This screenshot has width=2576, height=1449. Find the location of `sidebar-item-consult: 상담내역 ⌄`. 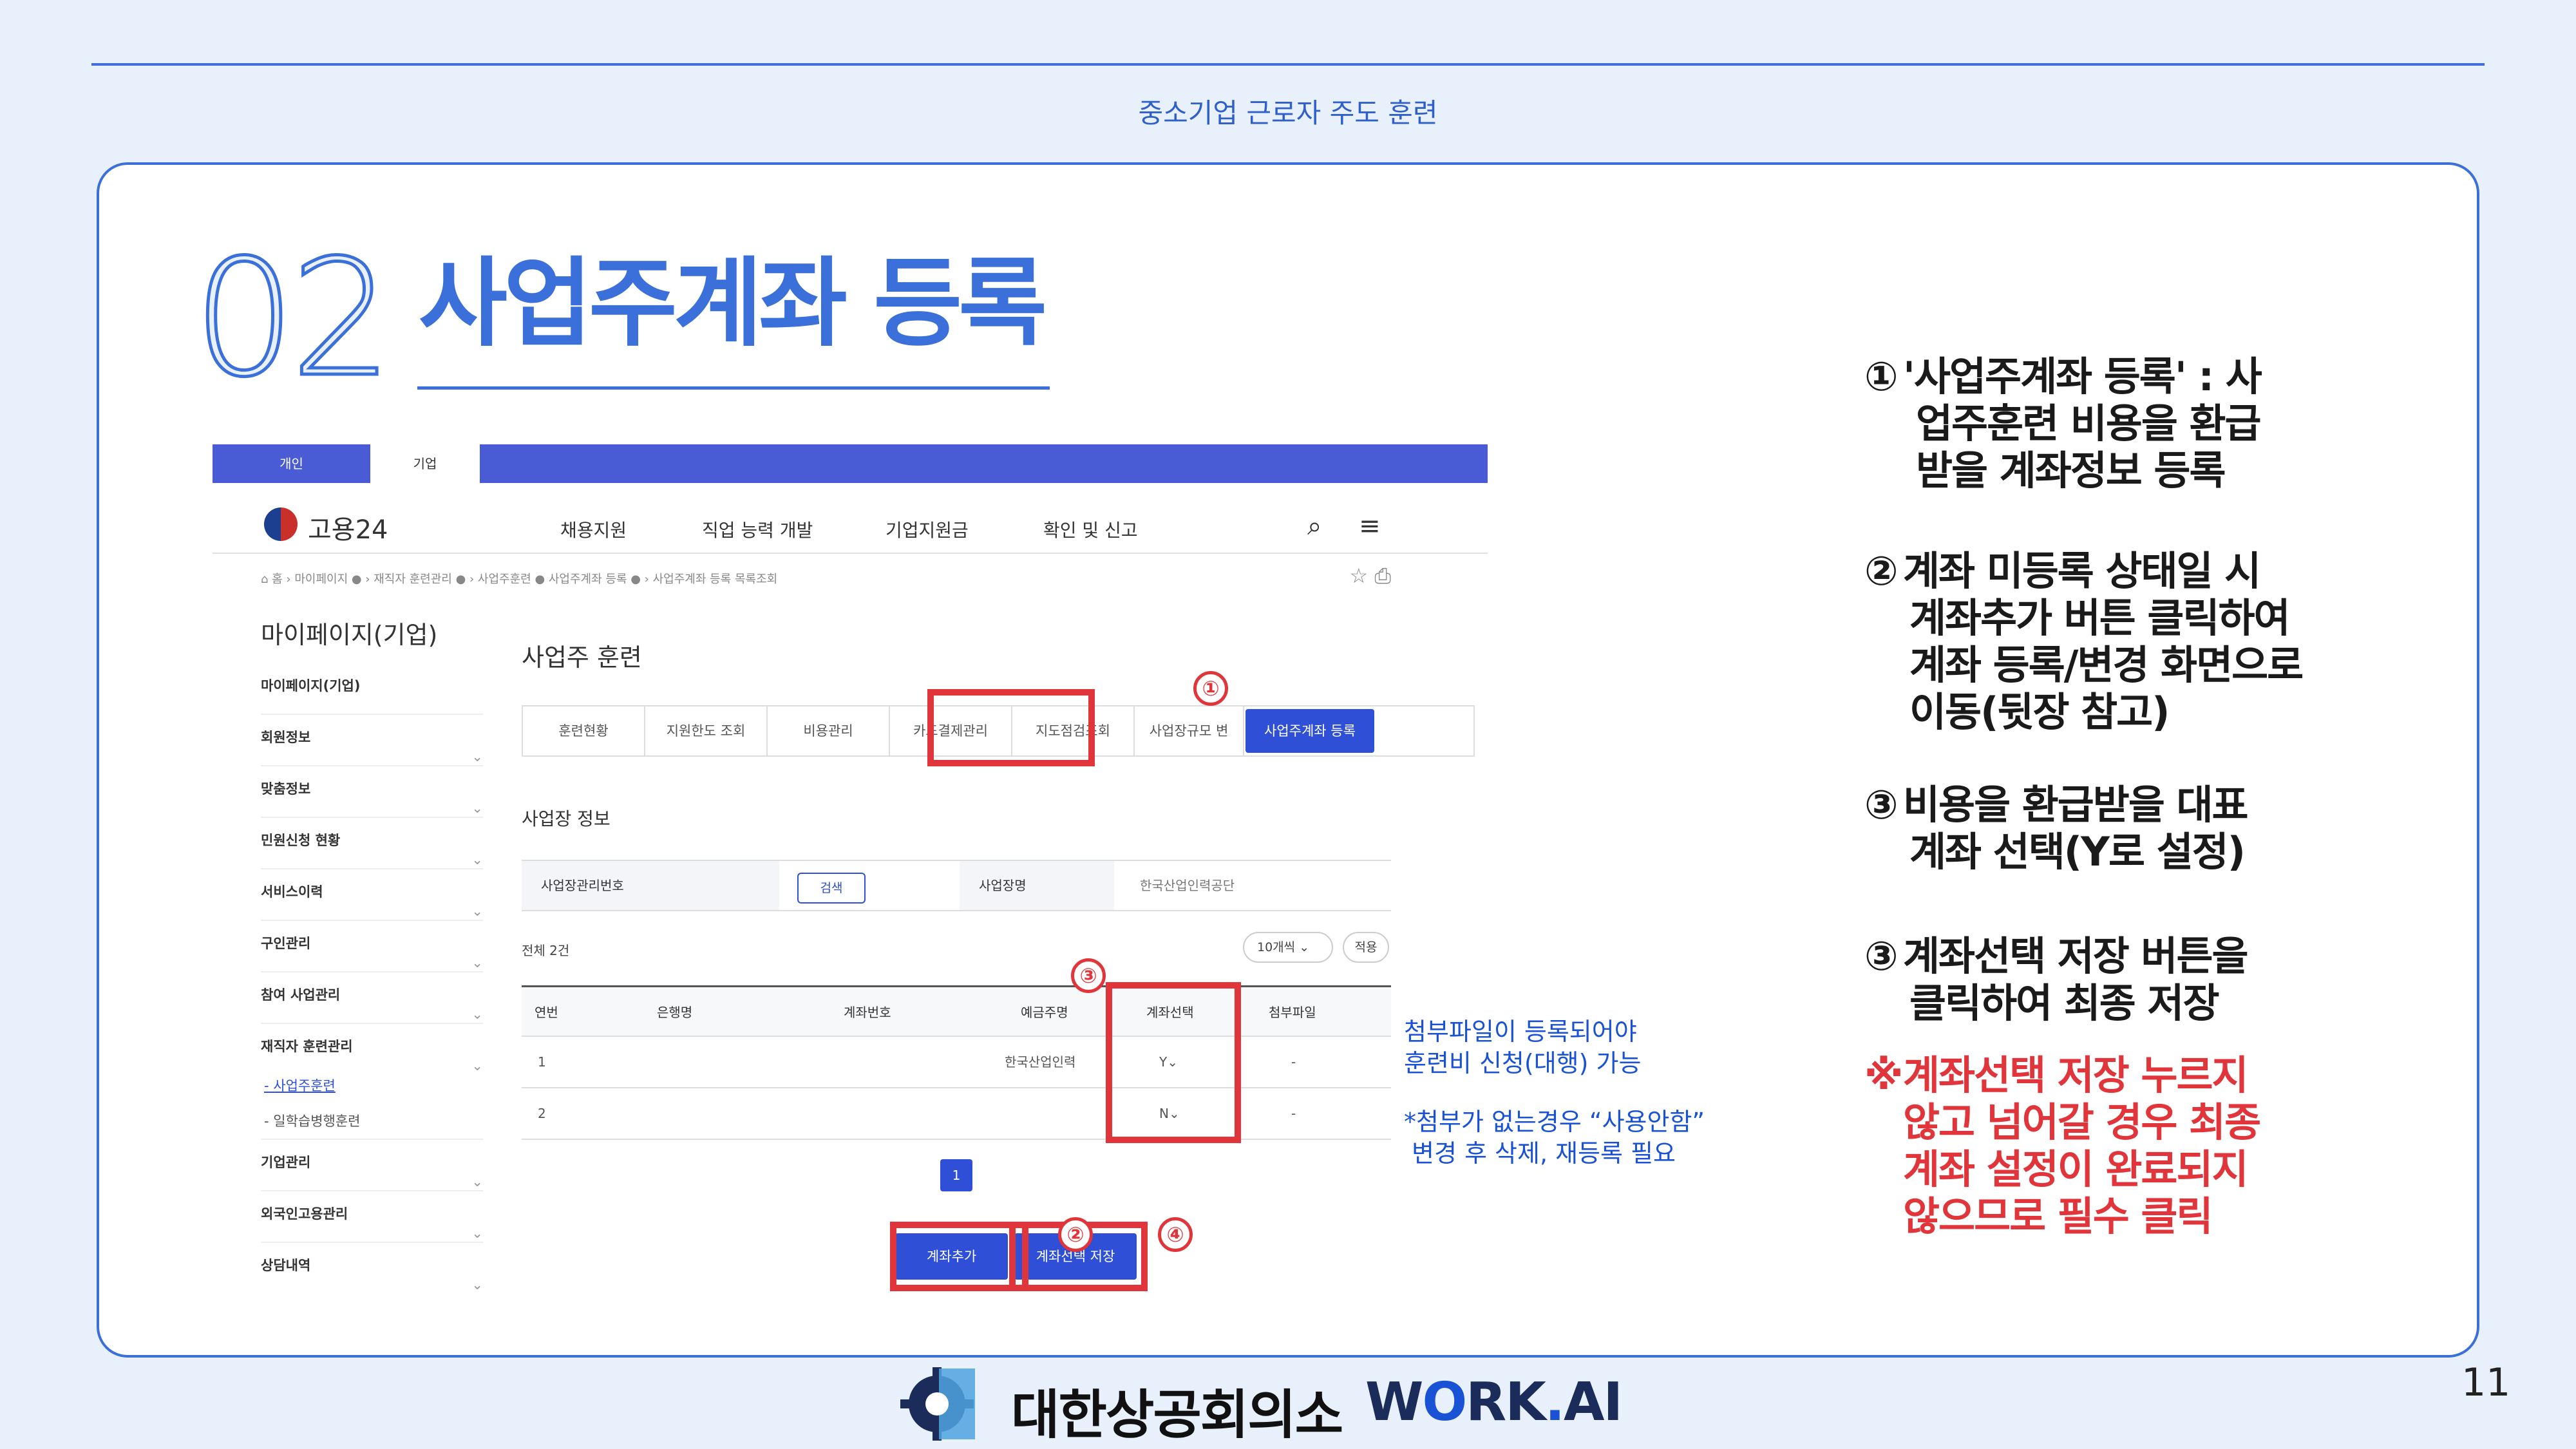

sidebar-item-consult: 상담내역 ⌄ is located at coordinates (372, 1268).